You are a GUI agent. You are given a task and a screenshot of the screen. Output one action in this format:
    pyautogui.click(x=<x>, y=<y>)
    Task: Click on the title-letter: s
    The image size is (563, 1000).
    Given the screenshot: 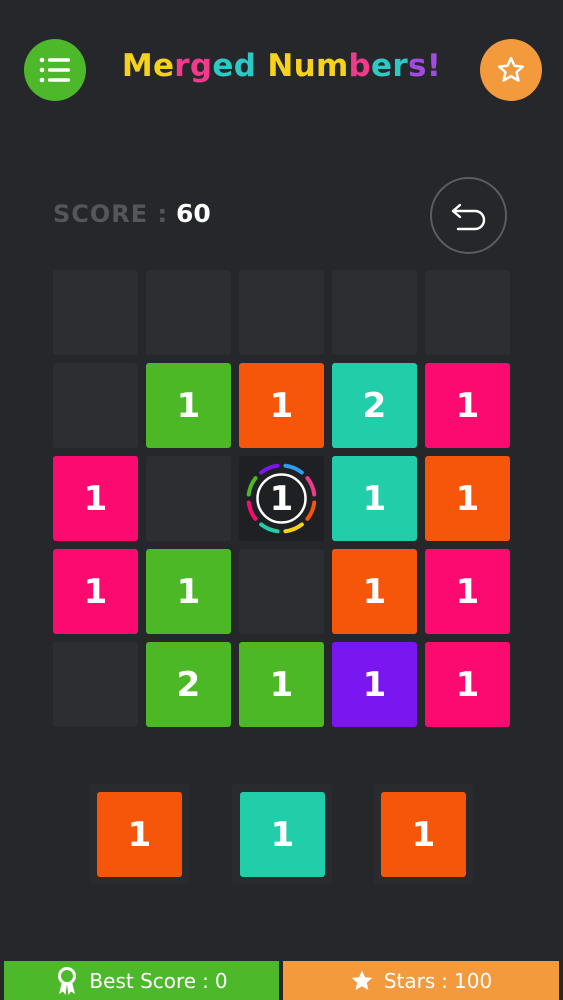 What is the action you would take?
    pyautogui.click(x=417, y=66)
    